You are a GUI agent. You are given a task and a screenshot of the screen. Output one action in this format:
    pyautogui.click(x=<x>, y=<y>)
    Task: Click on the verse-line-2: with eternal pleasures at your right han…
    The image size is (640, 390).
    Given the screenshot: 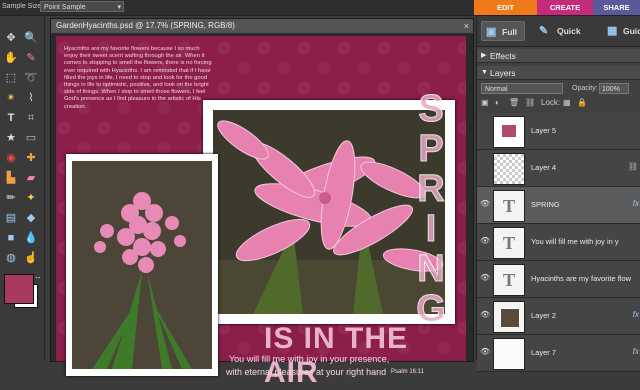 What is the action you would take?
    pyautogui.click(x=306, y=372)
    